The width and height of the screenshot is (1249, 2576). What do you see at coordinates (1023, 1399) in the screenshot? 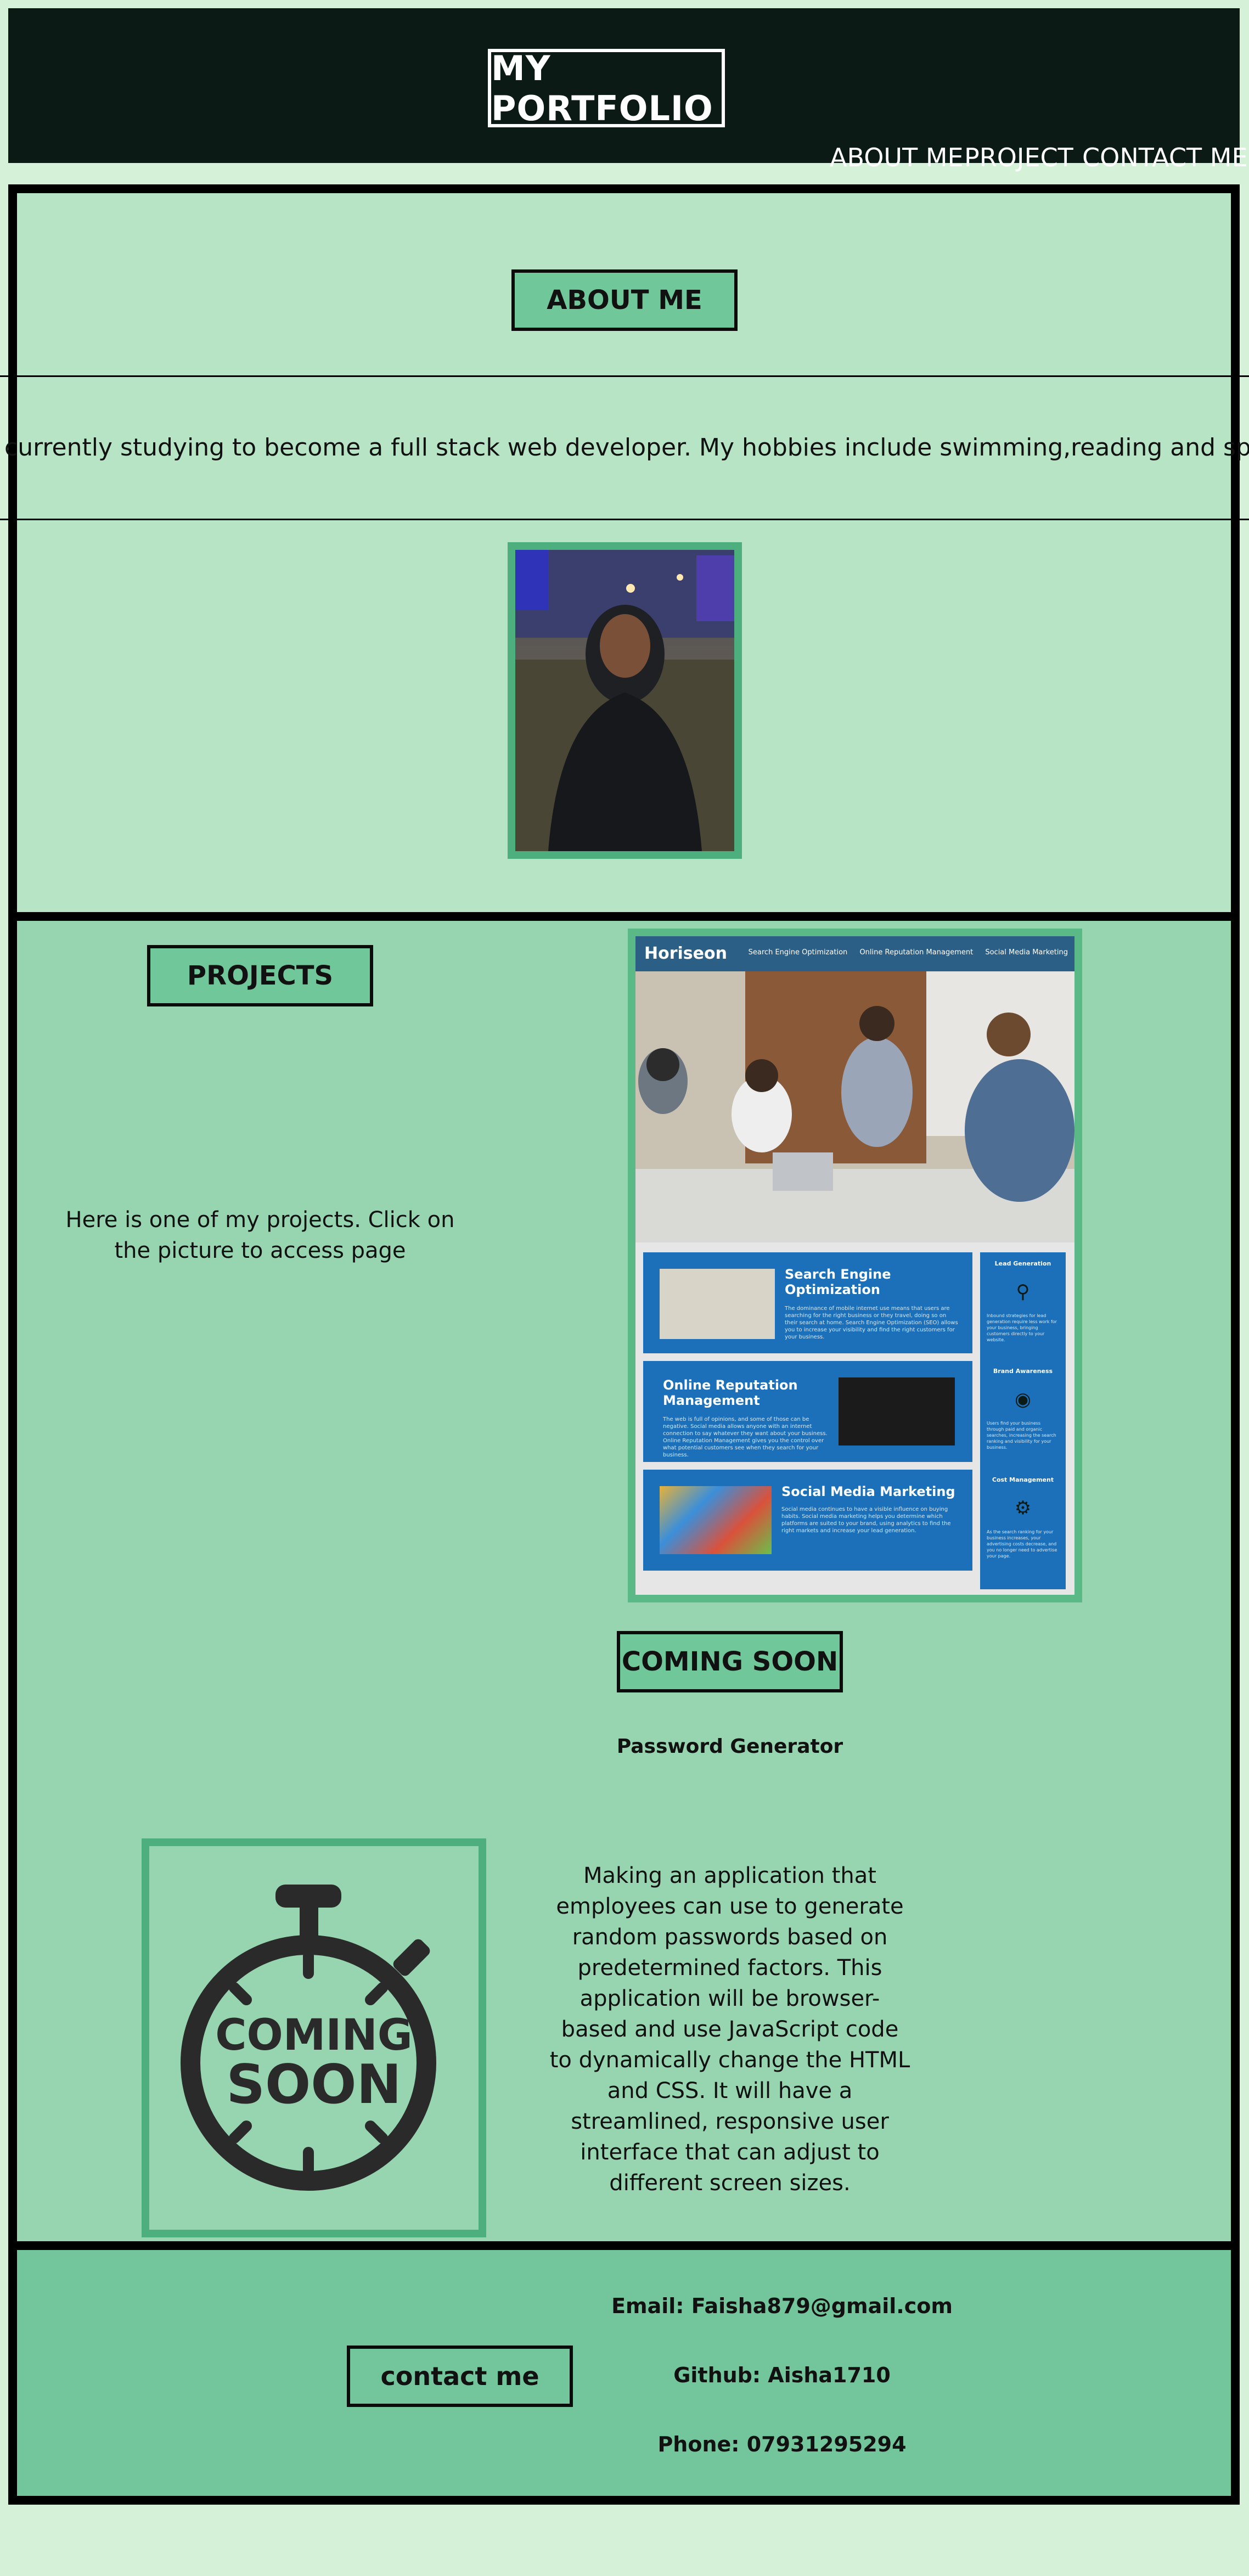
I see `broadcast-icon: ◉` at bounding box center [1023, 1399].